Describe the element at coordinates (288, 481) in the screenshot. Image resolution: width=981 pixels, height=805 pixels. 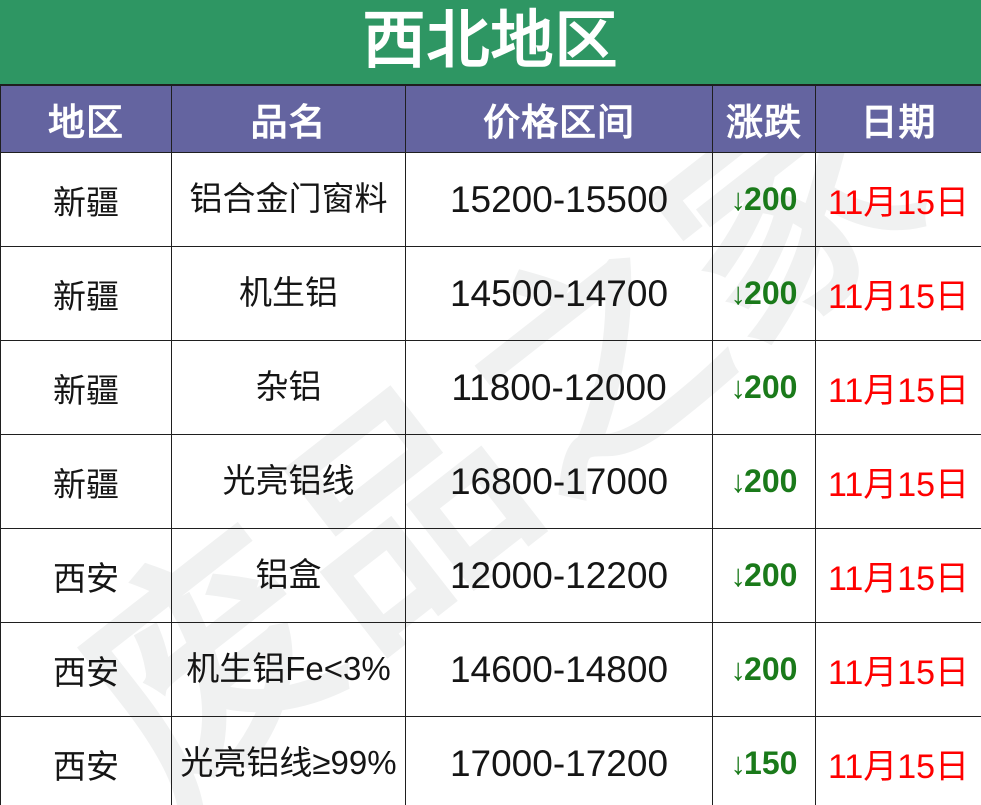
I see `cell-product: 光亮铝线` at that location.